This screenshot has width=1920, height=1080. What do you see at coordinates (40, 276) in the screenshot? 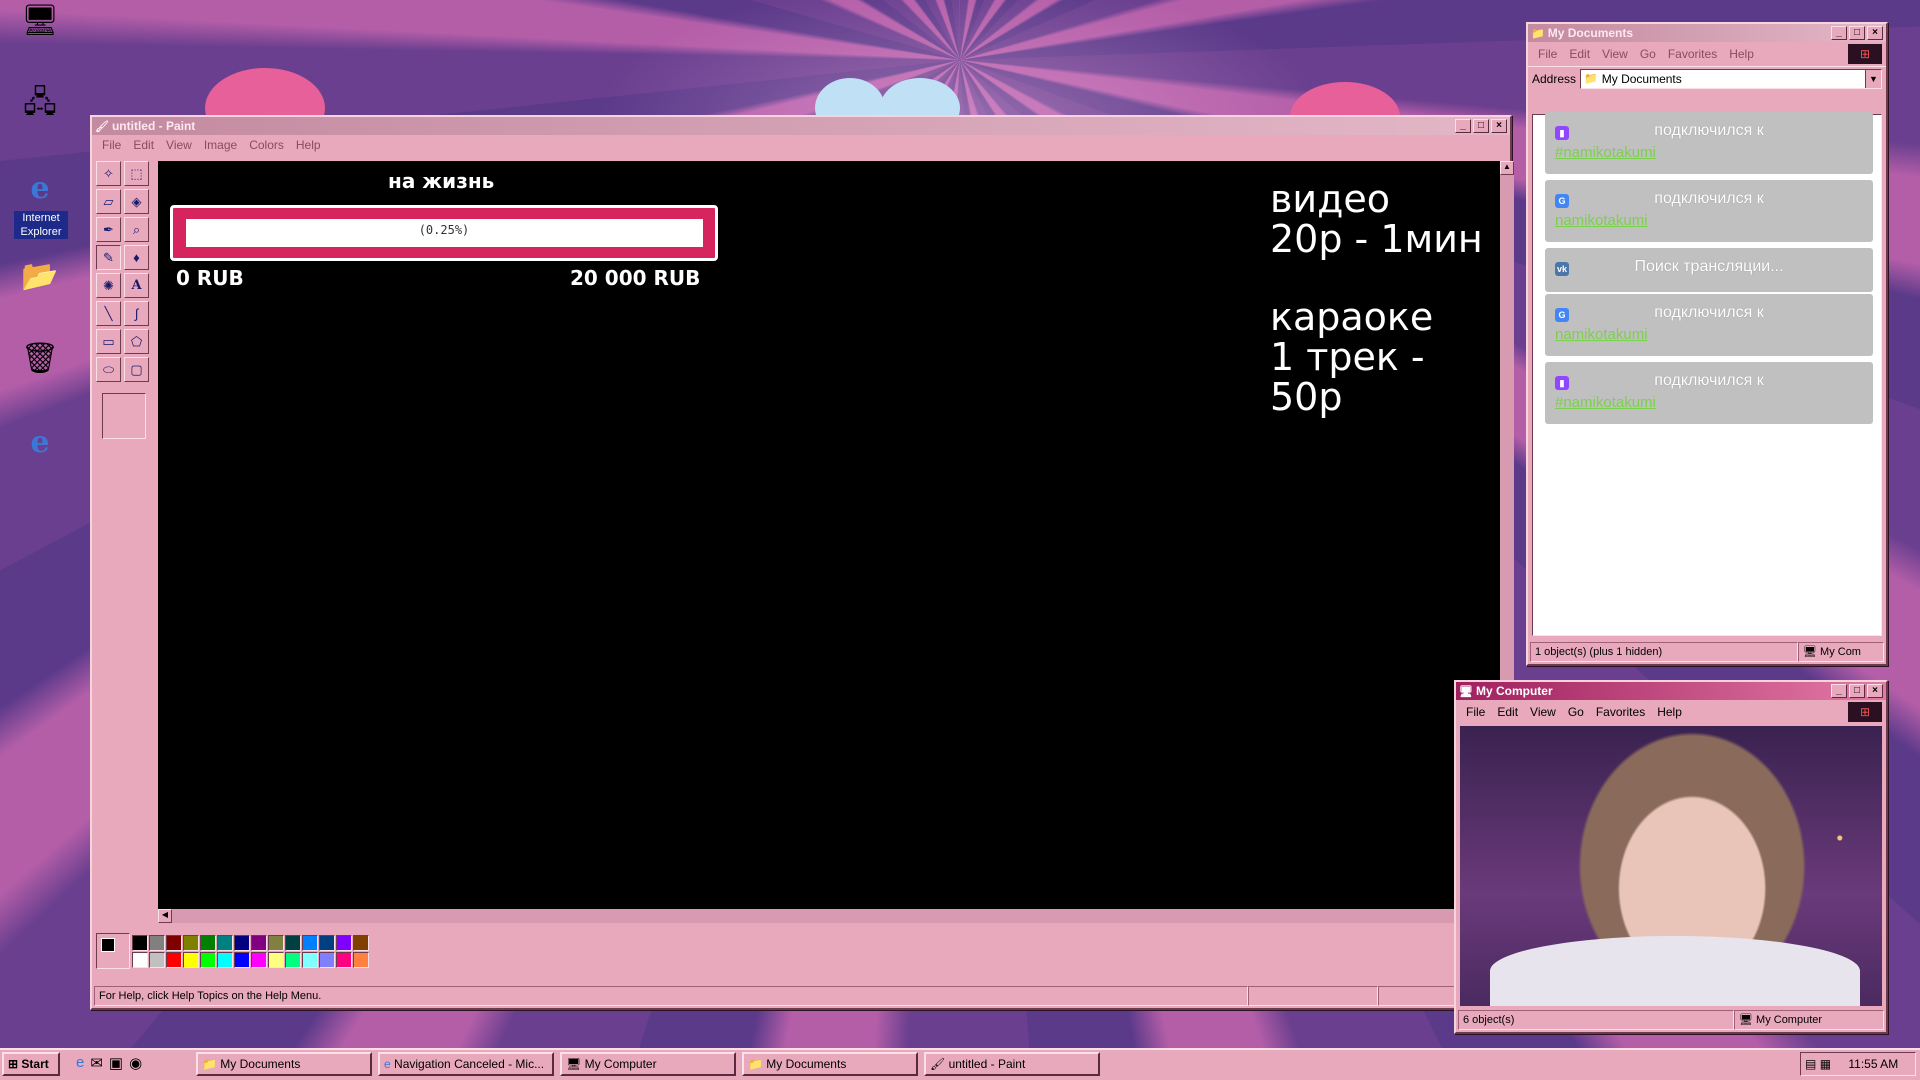
I see `folder-icon: 📂` at bounding box center [40, 276].